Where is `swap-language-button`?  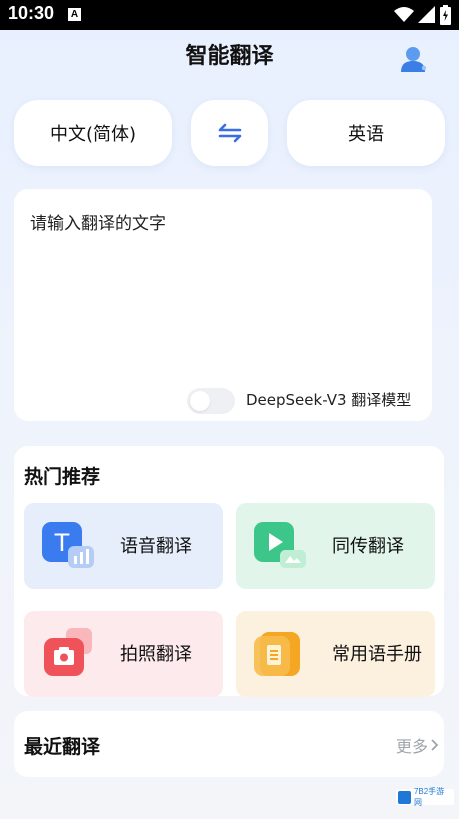 swap-language-button is located at coordinates (229, 133).